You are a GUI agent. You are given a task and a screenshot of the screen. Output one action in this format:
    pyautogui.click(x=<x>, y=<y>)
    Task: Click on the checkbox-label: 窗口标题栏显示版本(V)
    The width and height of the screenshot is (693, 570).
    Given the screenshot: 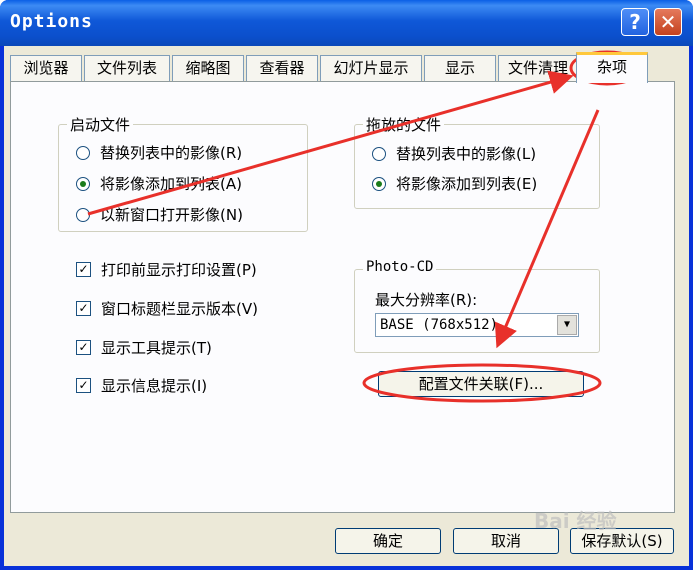 What is the action you would take?
    pyautogui.click(x=179, y=309)
    